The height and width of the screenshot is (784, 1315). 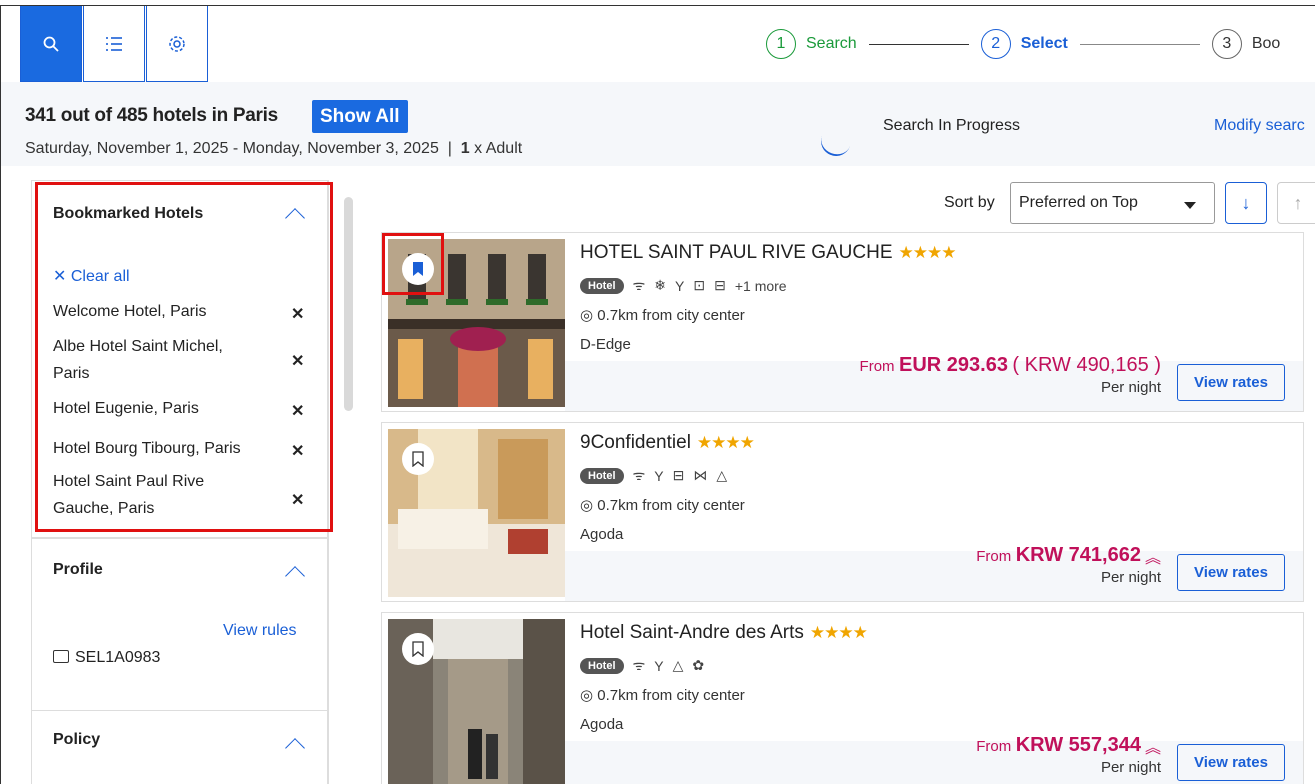 I want to click on policy-panel: Policy, so click(x=179, y=747).